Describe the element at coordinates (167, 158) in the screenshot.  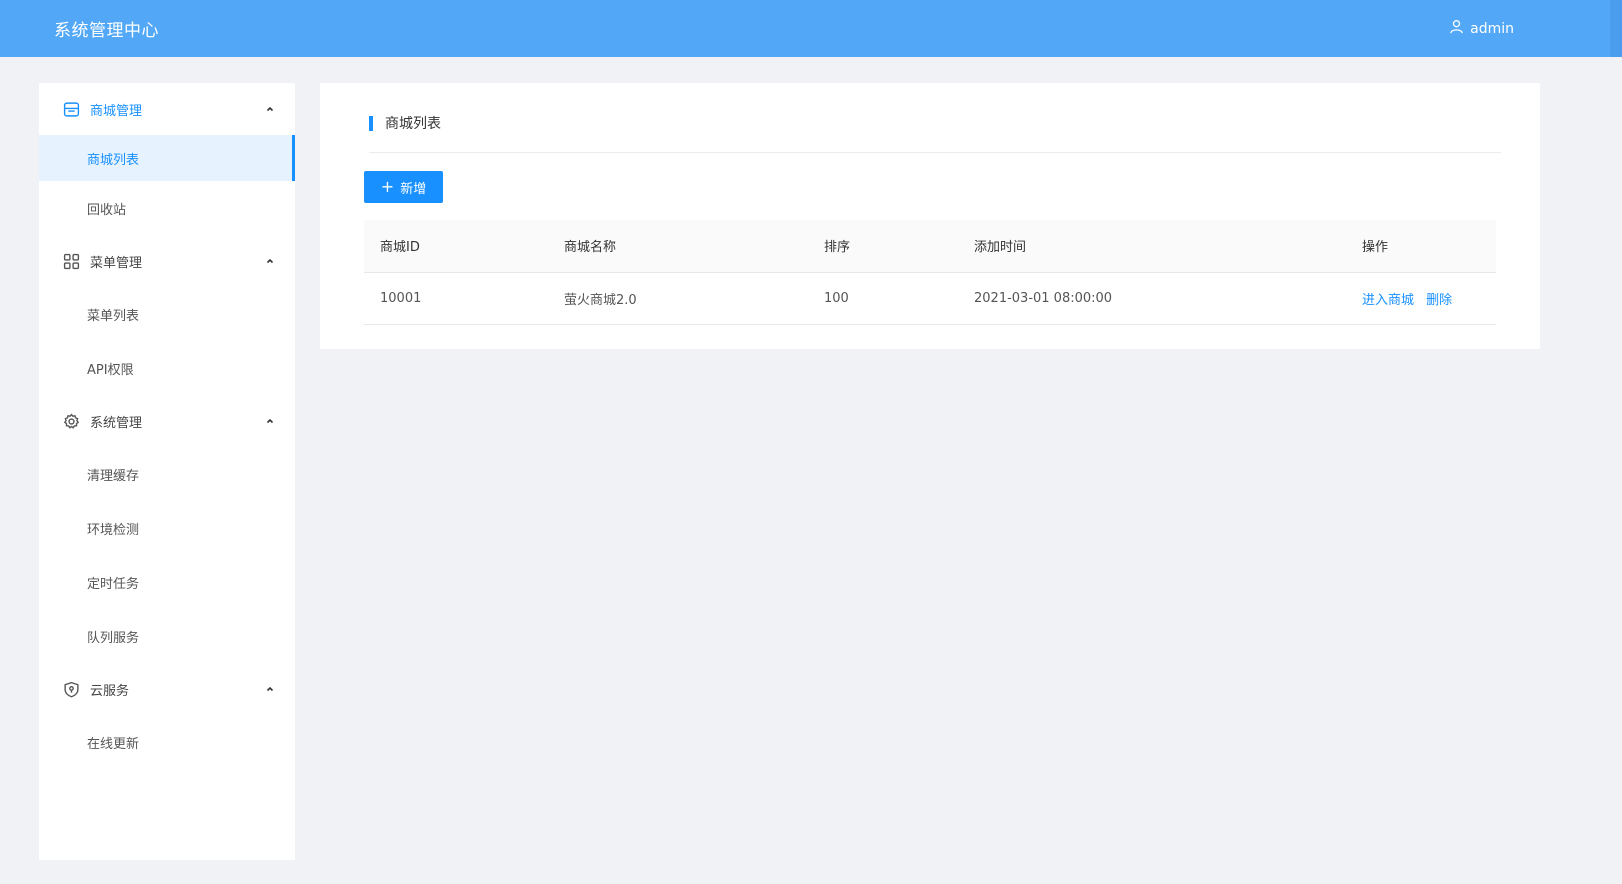
I see `sidebar-item-store-list: 商城列表` at that location.